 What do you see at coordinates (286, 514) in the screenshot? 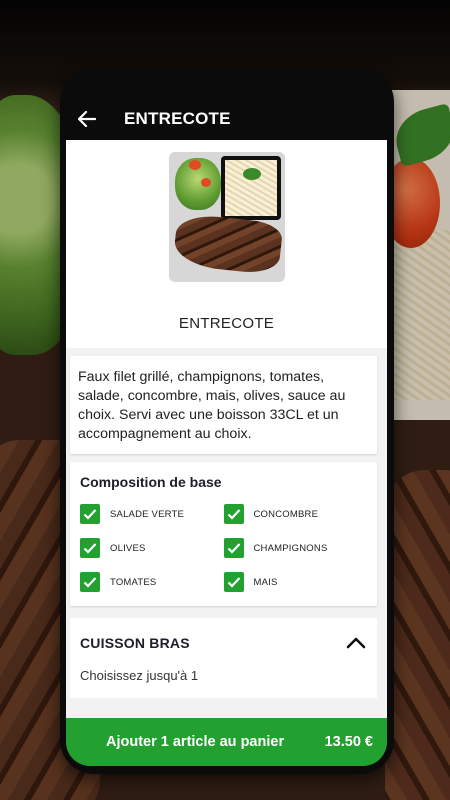
I see `option-label: CONCOMBRE` at bounding box center [286, 514].